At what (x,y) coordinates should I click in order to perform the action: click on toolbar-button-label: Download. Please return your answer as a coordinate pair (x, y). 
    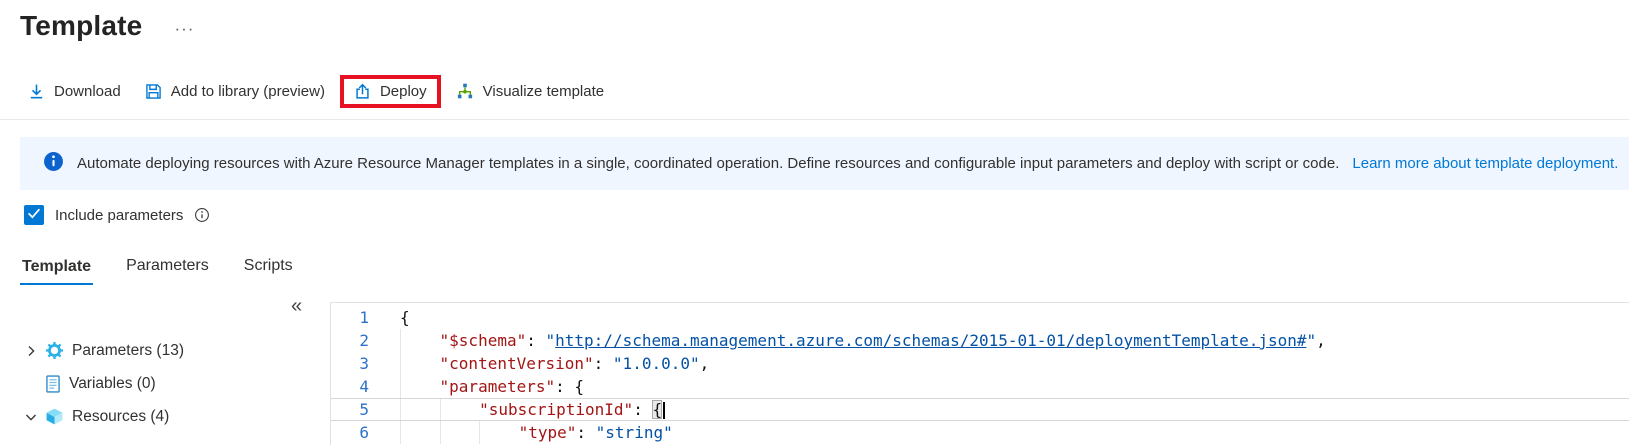
    Looking at the image, I should click on (87, 91).